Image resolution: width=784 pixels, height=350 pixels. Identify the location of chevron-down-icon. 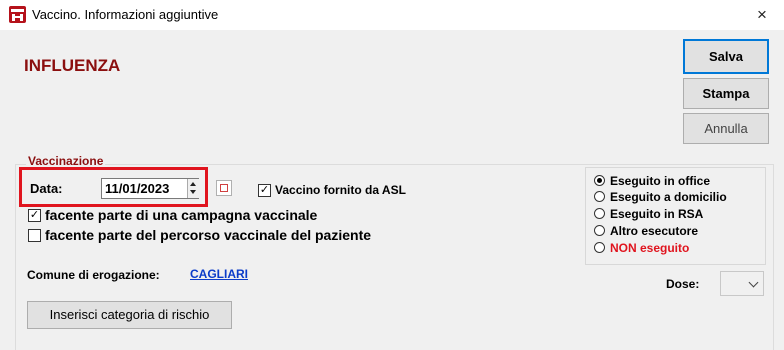
(753, 282).